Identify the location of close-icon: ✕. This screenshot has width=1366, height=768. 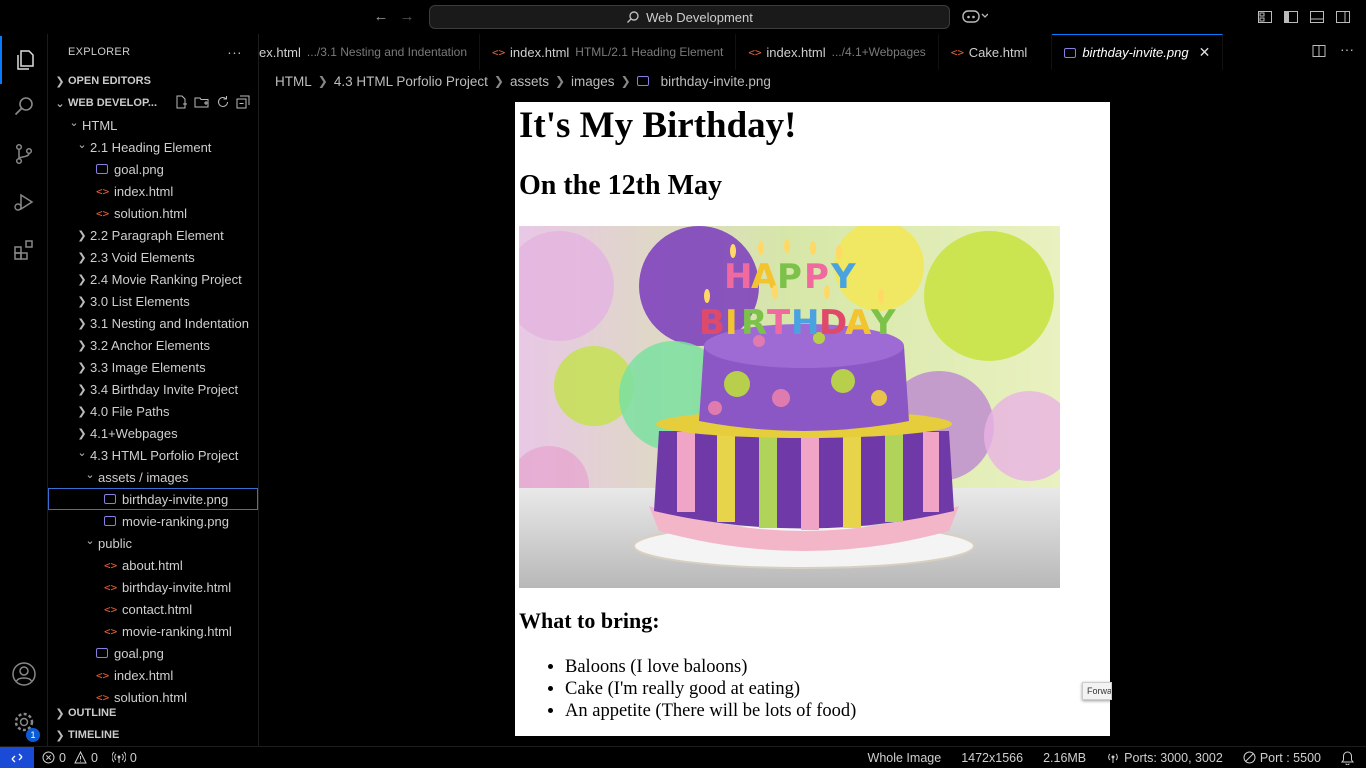
(1205, 52).